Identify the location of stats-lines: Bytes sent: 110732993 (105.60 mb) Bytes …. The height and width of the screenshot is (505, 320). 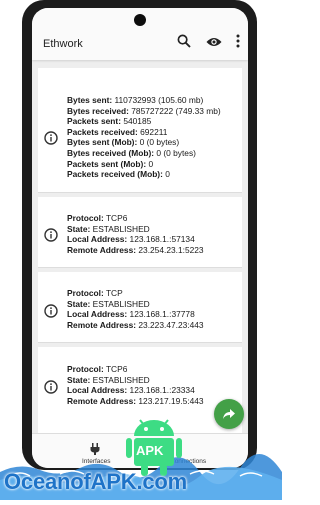
(144, 137).